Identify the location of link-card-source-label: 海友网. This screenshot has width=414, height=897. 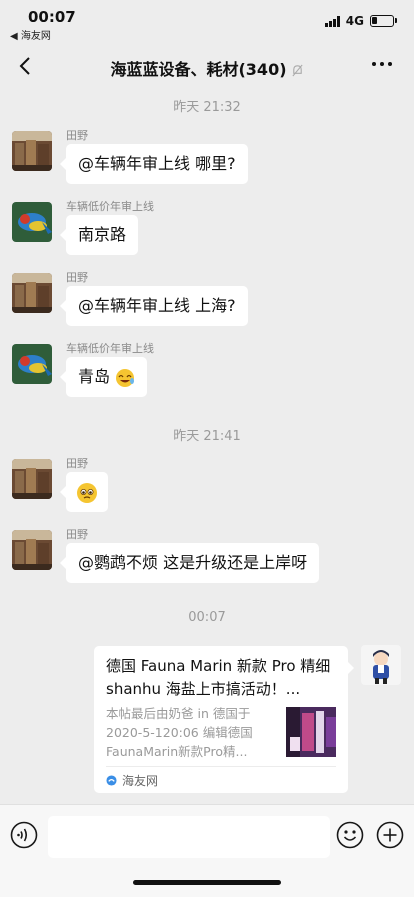
(140, 781).